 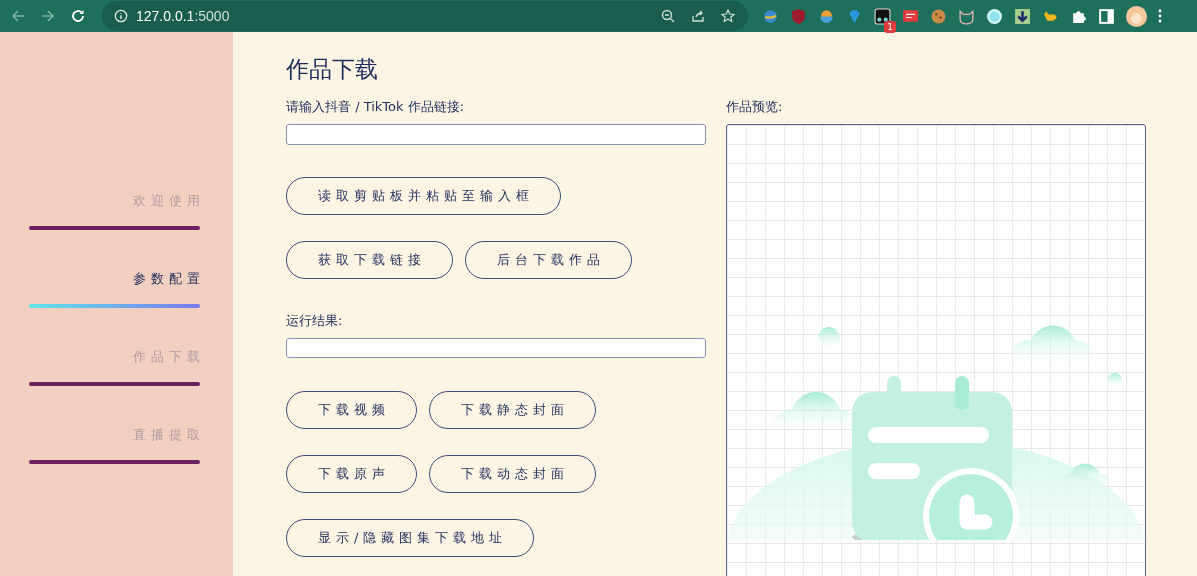 I want to click on sidebar-item: 参数配置, so click(x=169, y=279).